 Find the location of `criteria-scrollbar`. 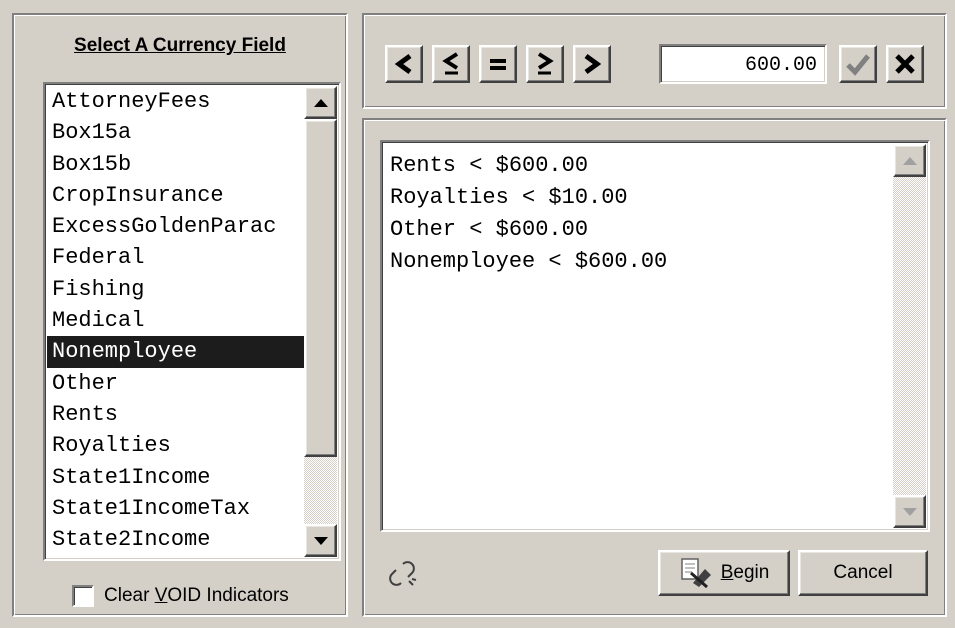

criteria-scrollbar is located at coordinates (909, 336).